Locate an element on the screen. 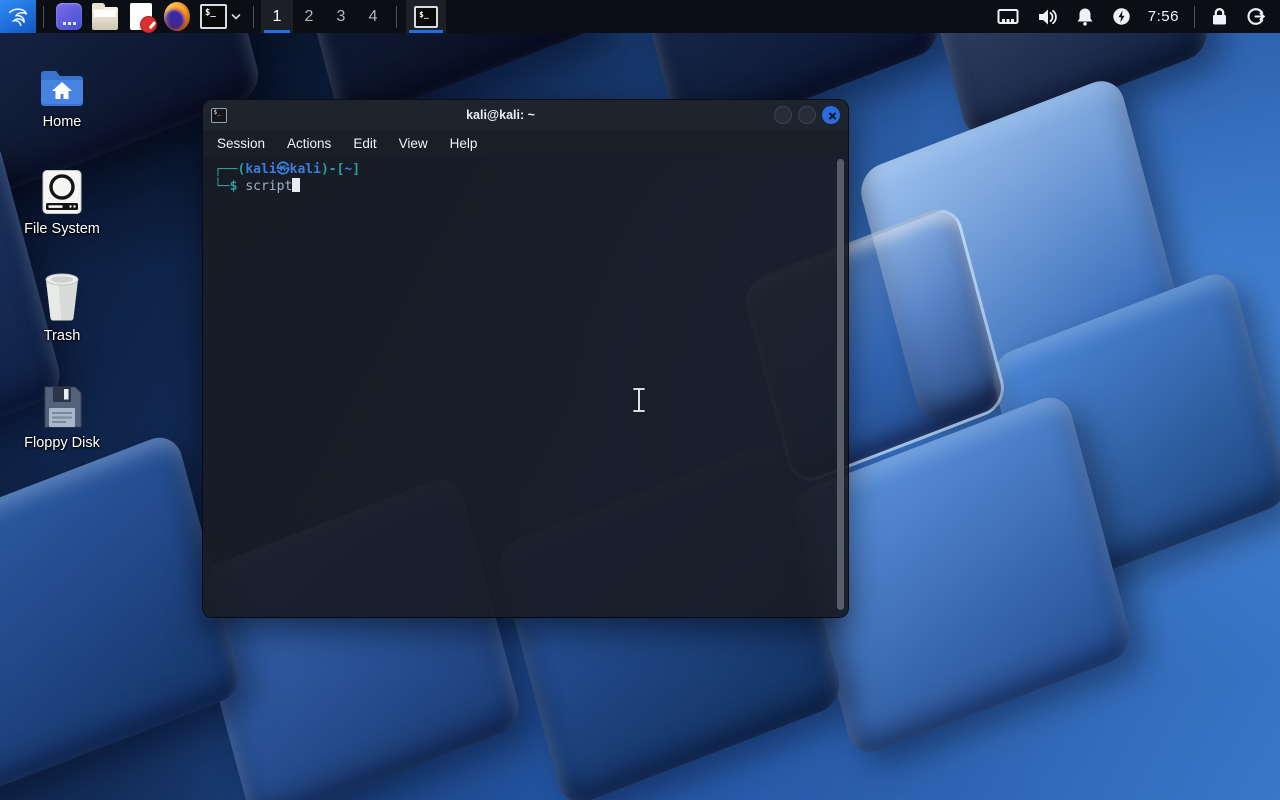 The image size is (1280, 800). logout-icon is located at coordinates (1256, 16).